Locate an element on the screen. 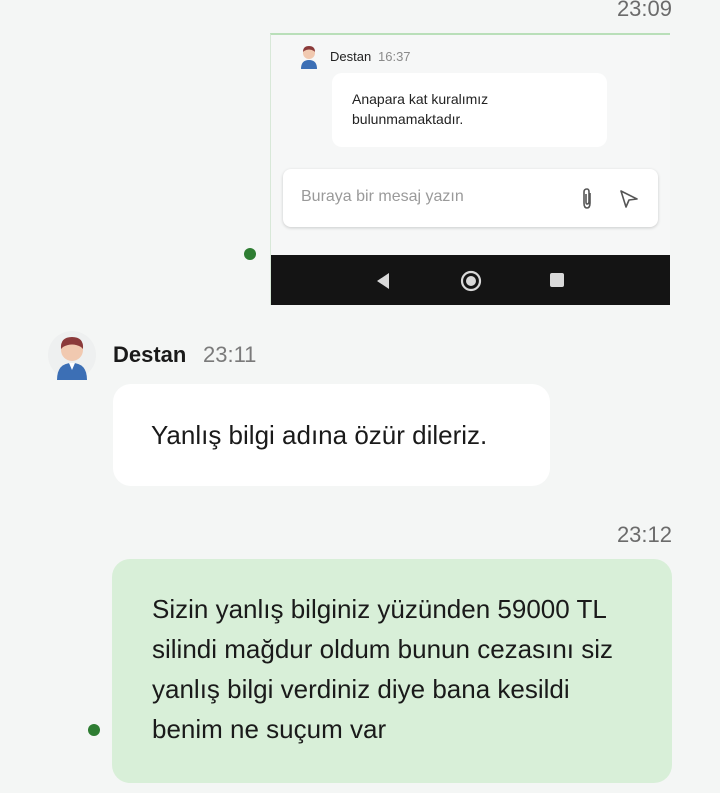 This screenshot has height=793, width=720. sender-time: 16:37 is located at coordinates (394, 56).